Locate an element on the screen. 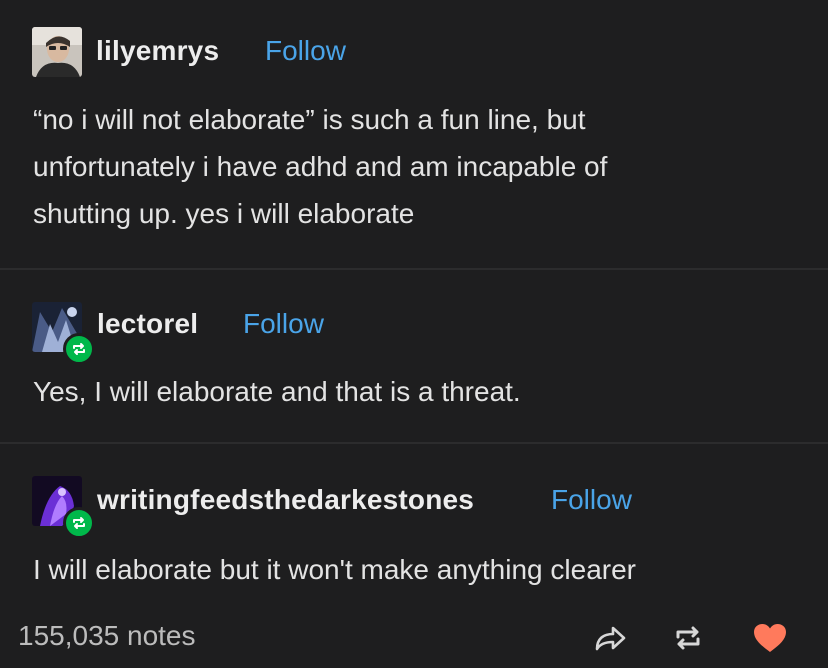 The height and width of the screenshot is (668, 828). username: lectorel is located at coordinates (147, 324).